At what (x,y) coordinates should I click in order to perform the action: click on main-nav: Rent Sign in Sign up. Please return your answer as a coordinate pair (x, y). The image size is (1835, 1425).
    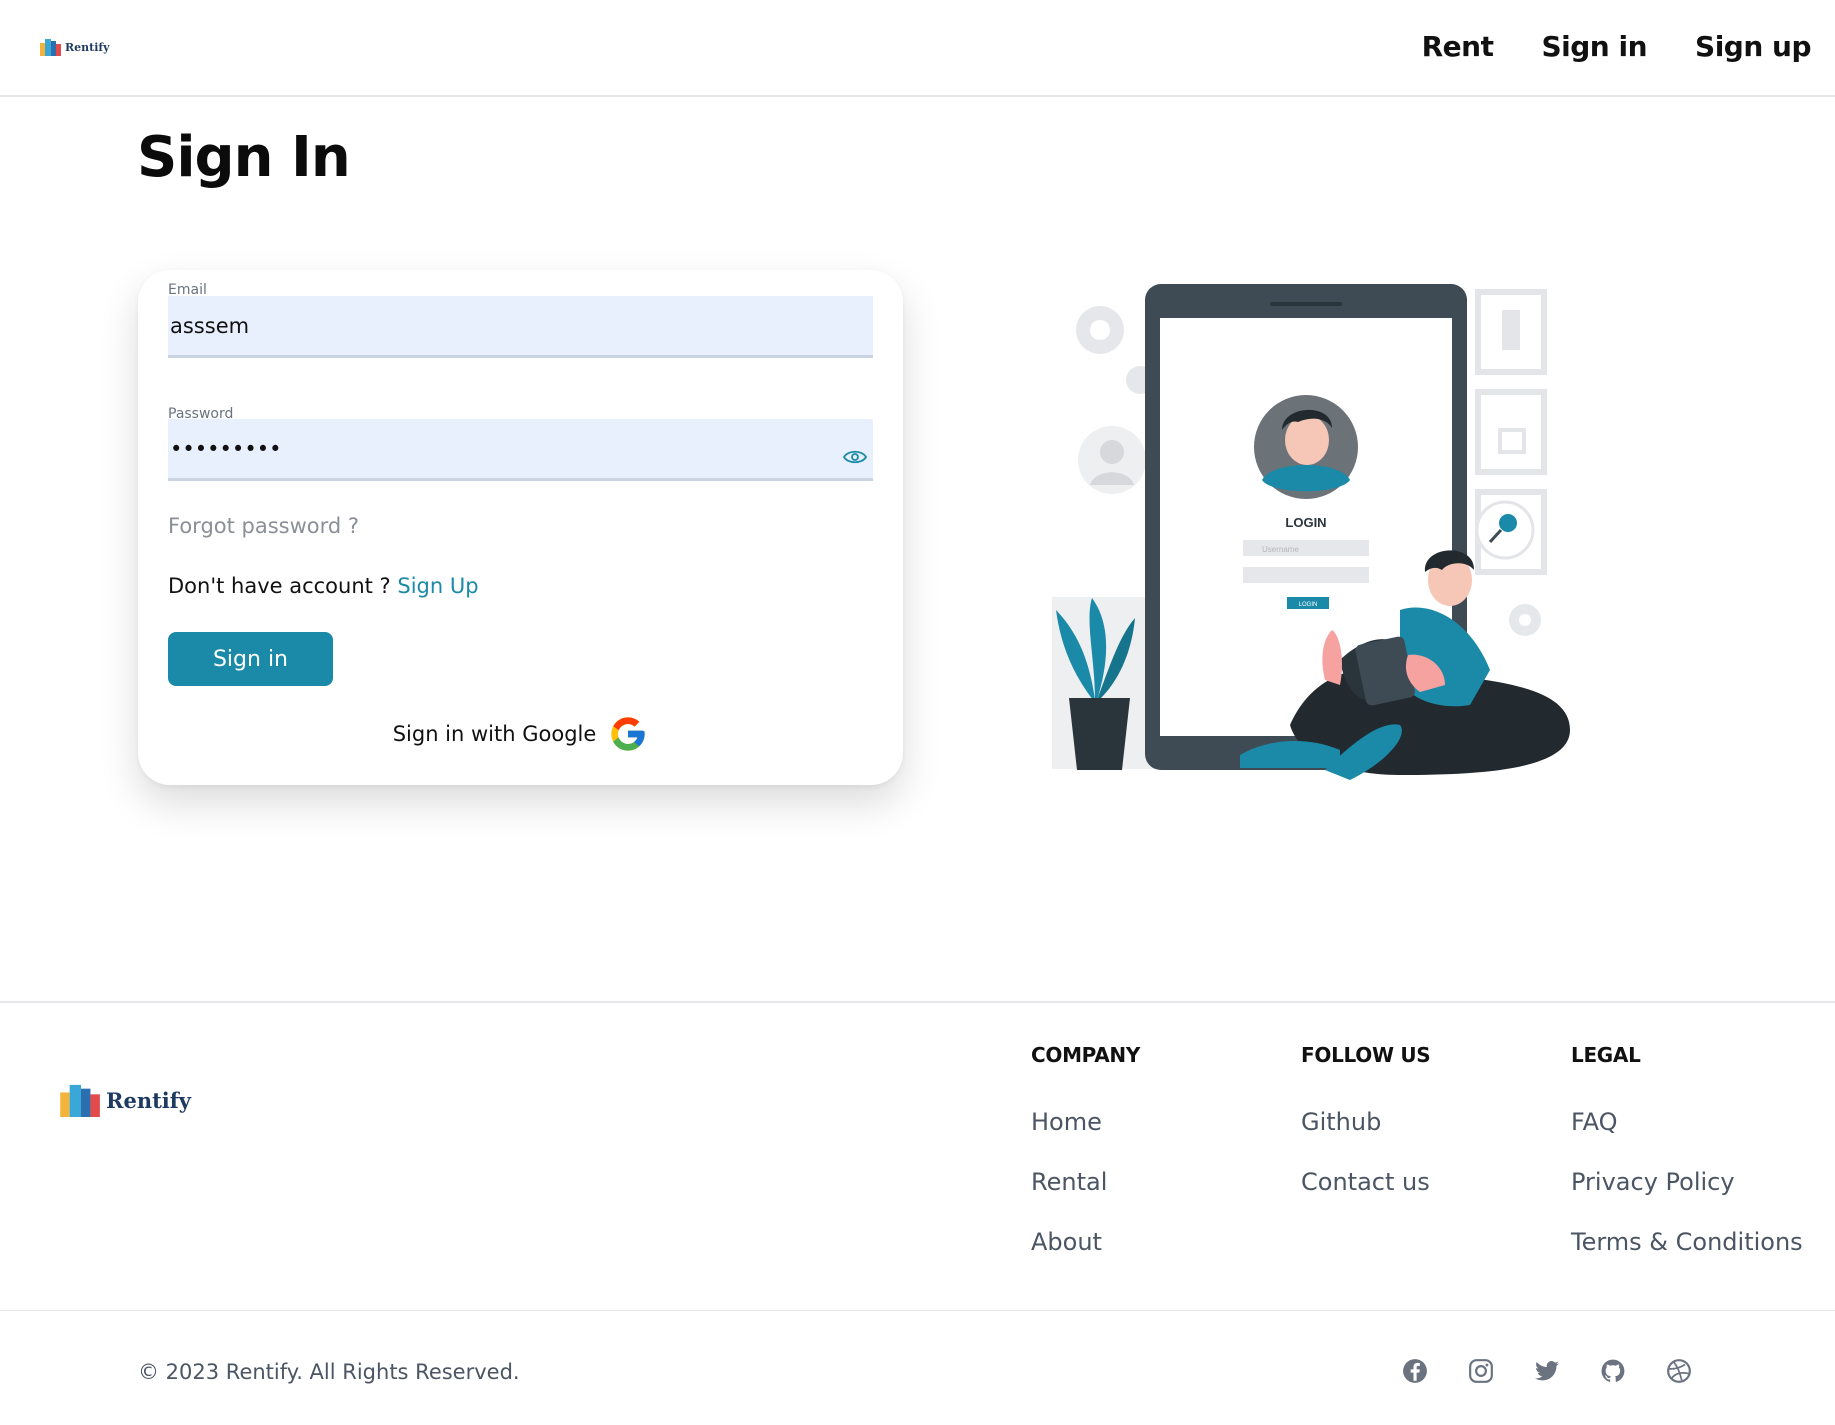
    Looking at the image, I should click on (1617, 46).